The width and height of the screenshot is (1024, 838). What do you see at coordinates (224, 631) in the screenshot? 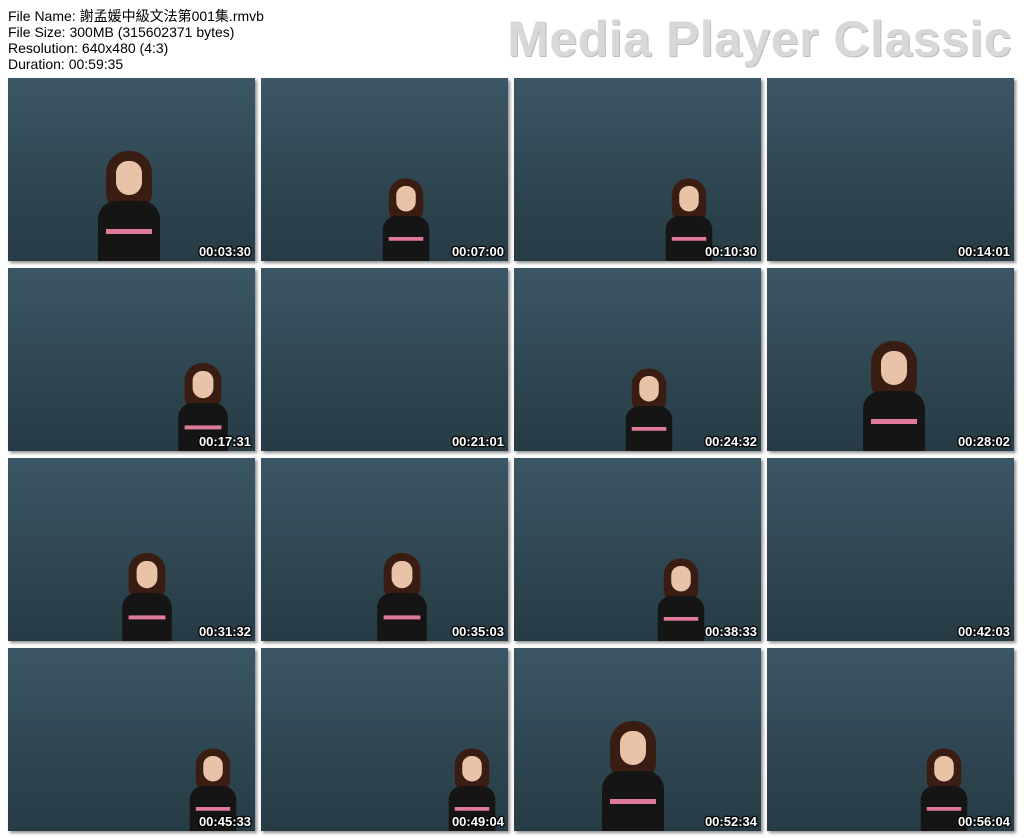
I see `timestamp: 00:31:32` at bounding box center [224, 631].